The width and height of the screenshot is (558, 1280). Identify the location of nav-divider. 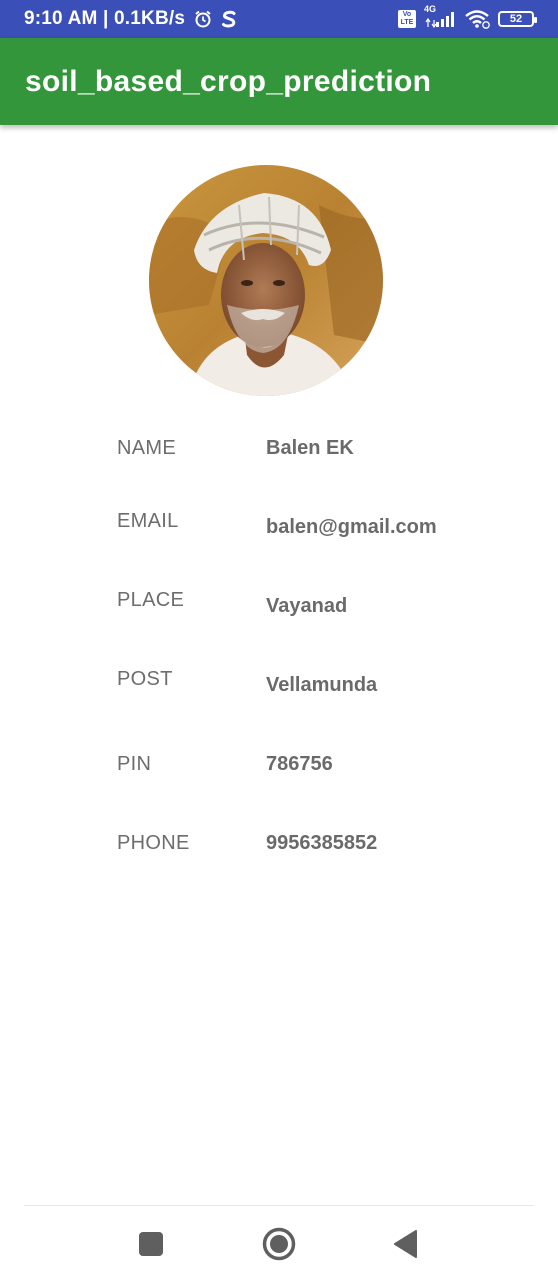
(279, 1205).